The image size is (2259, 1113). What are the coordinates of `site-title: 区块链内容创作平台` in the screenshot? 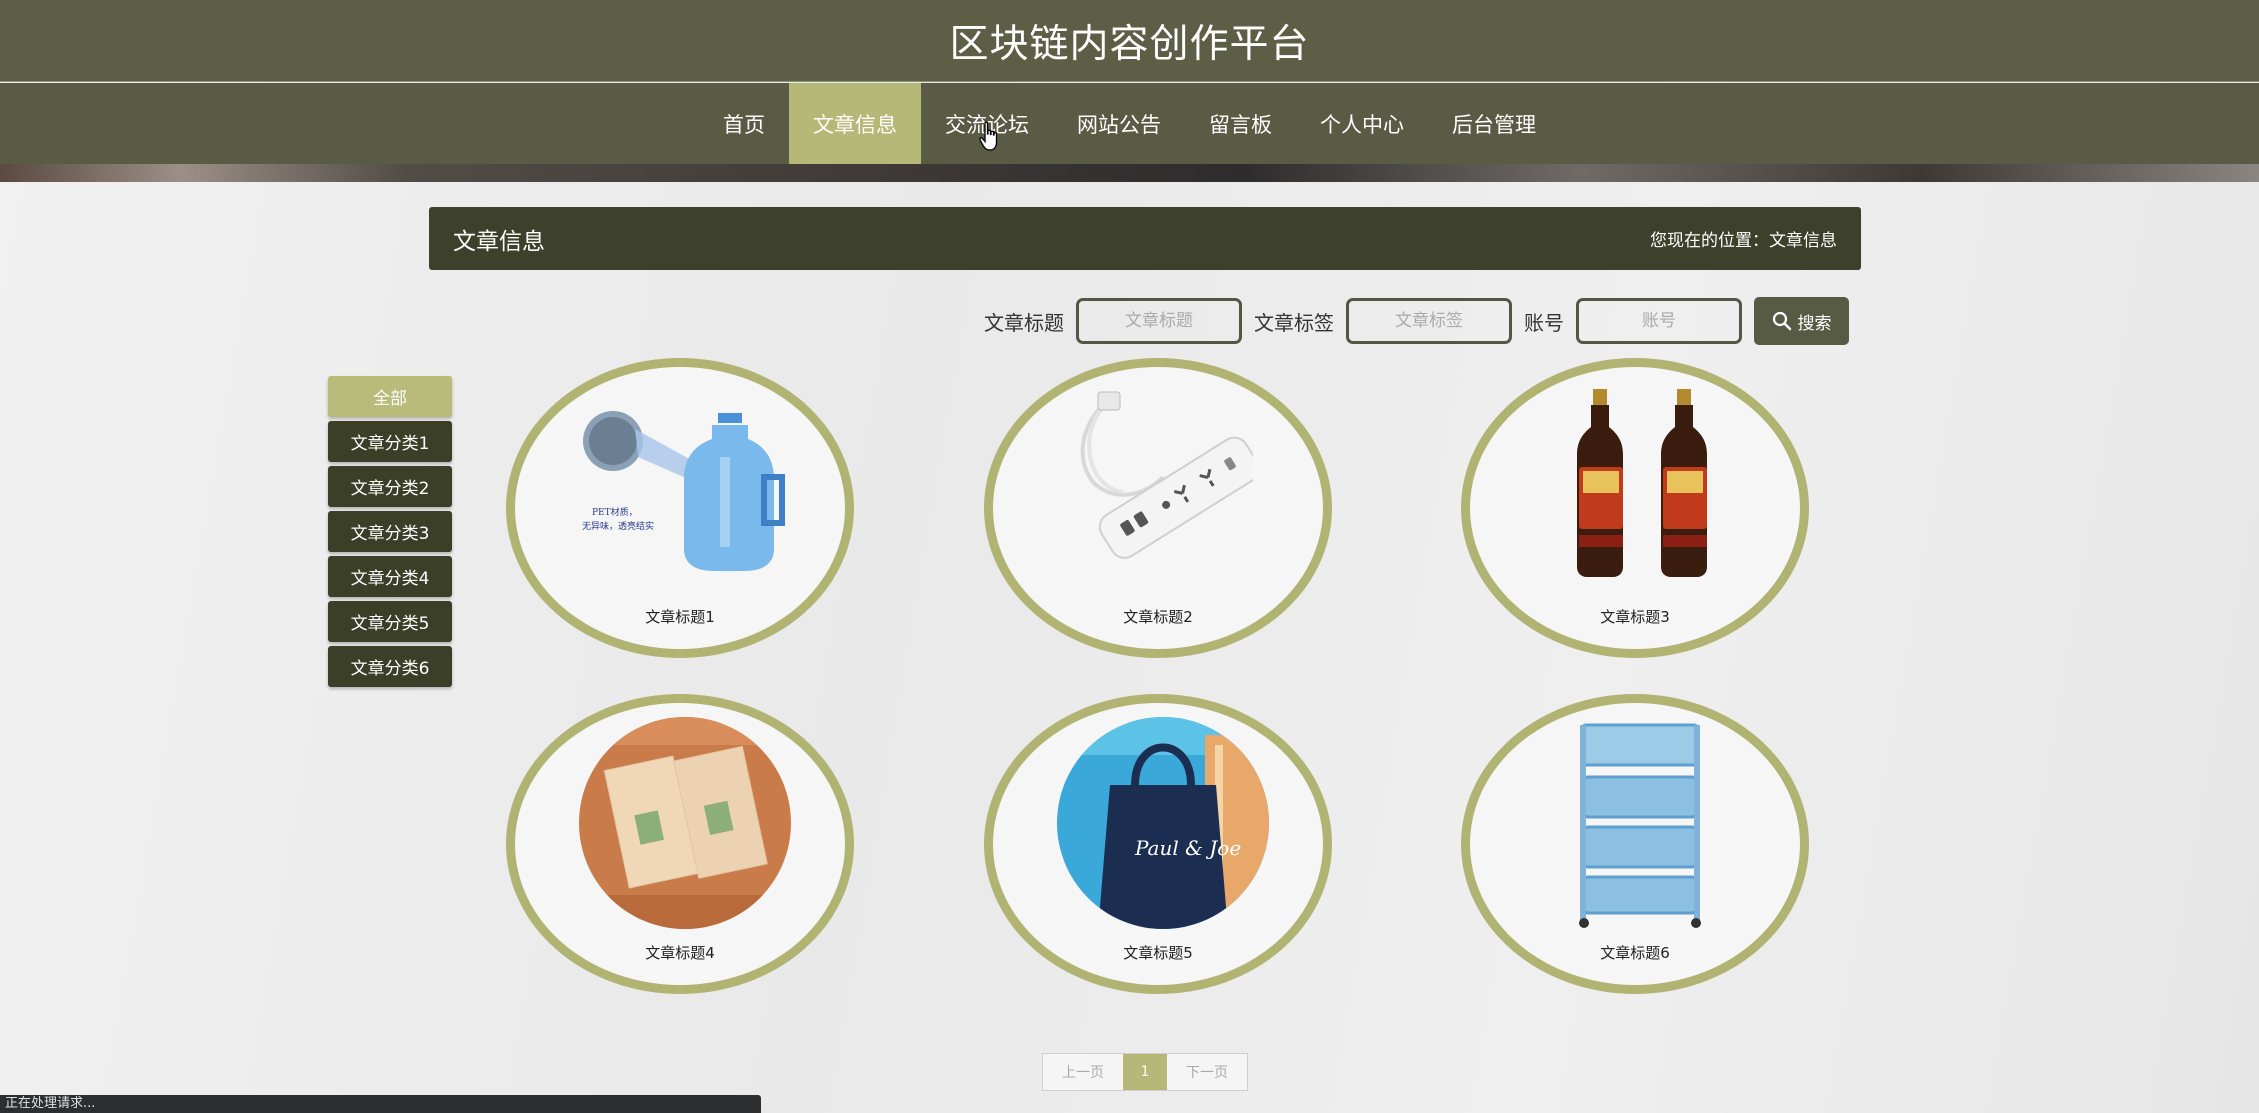 It's located at (1129, 44).